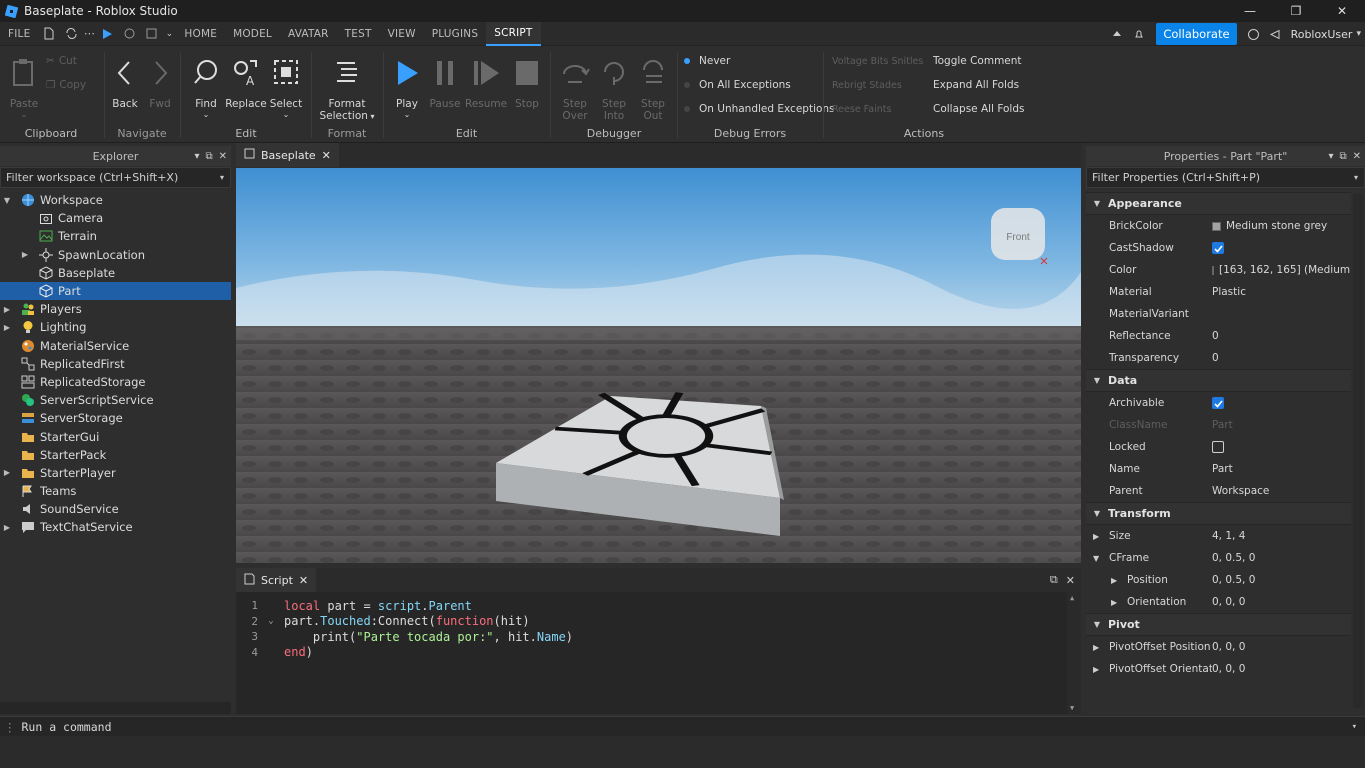  What do you see at coordinates (513, 33) in the screenshot?
I see `tab-script: SCRIPT` at bounding box center [513, 33].